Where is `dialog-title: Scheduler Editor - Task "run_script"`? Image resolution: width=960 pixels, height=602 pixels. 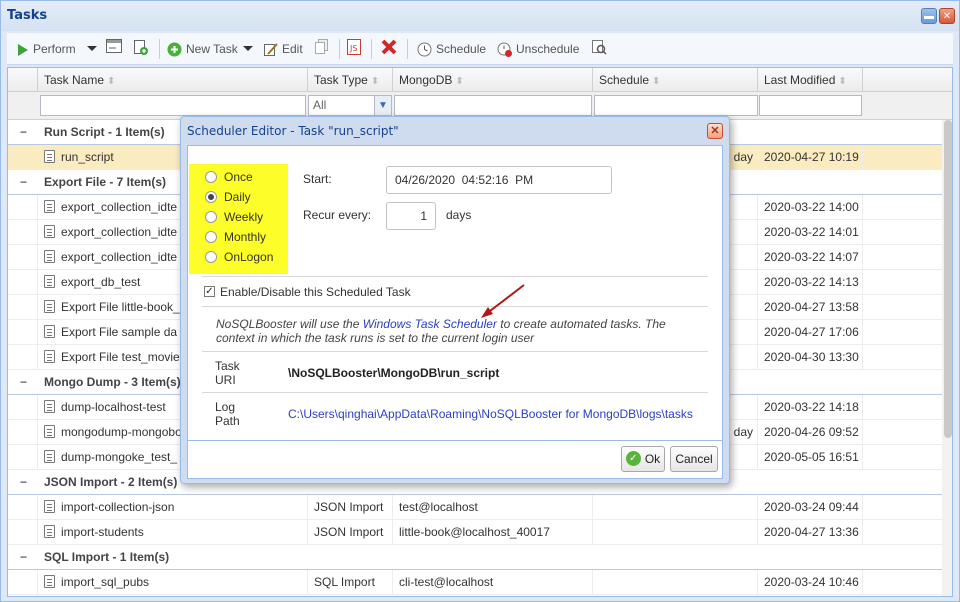
dialog-title: Scheduler Editor - Task "run_script" is located at coordinates (293, 131).